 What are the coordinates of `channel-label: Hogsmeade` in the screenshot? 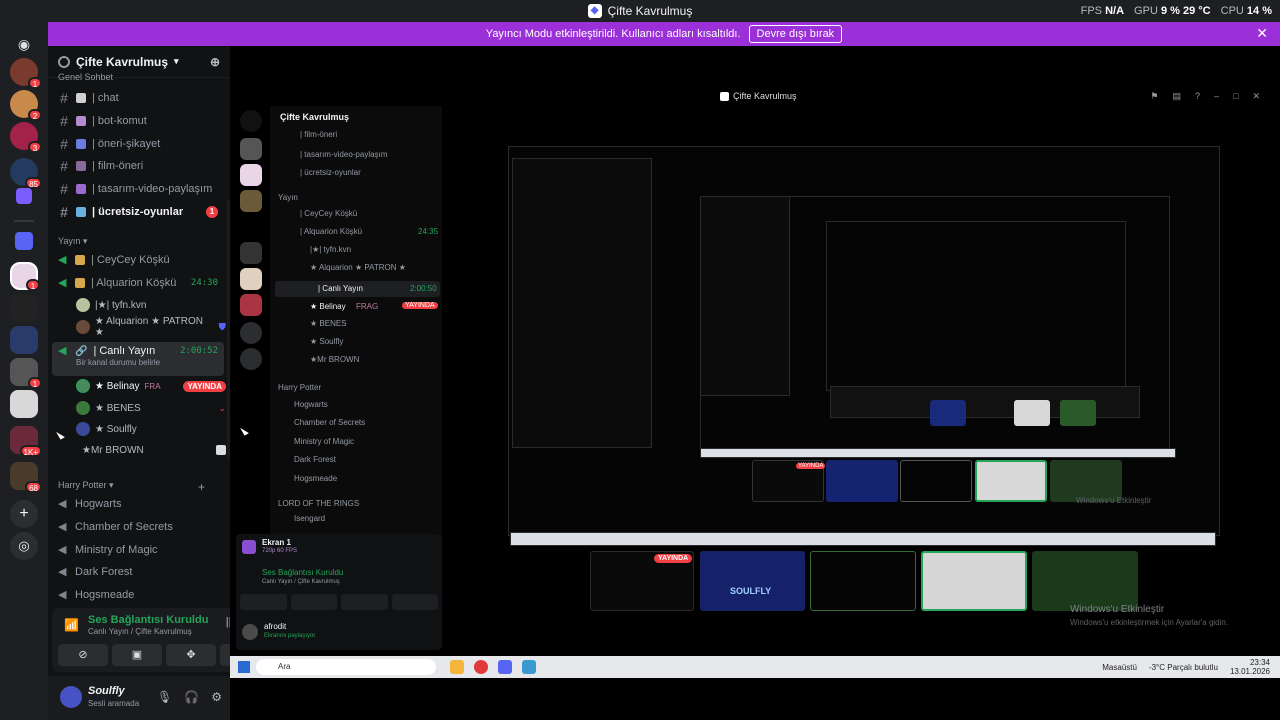 It's located at (105, 595).